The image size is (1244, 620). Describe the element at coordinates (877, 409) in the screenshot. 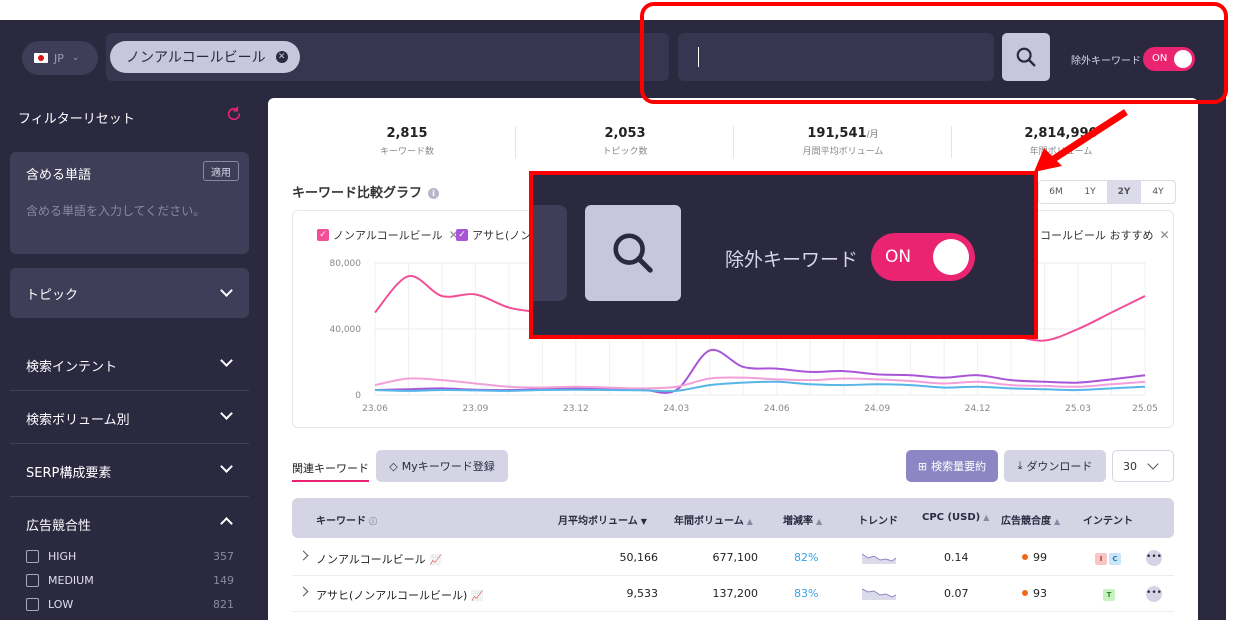

I see `x-tick-label: 24.09` at that location.